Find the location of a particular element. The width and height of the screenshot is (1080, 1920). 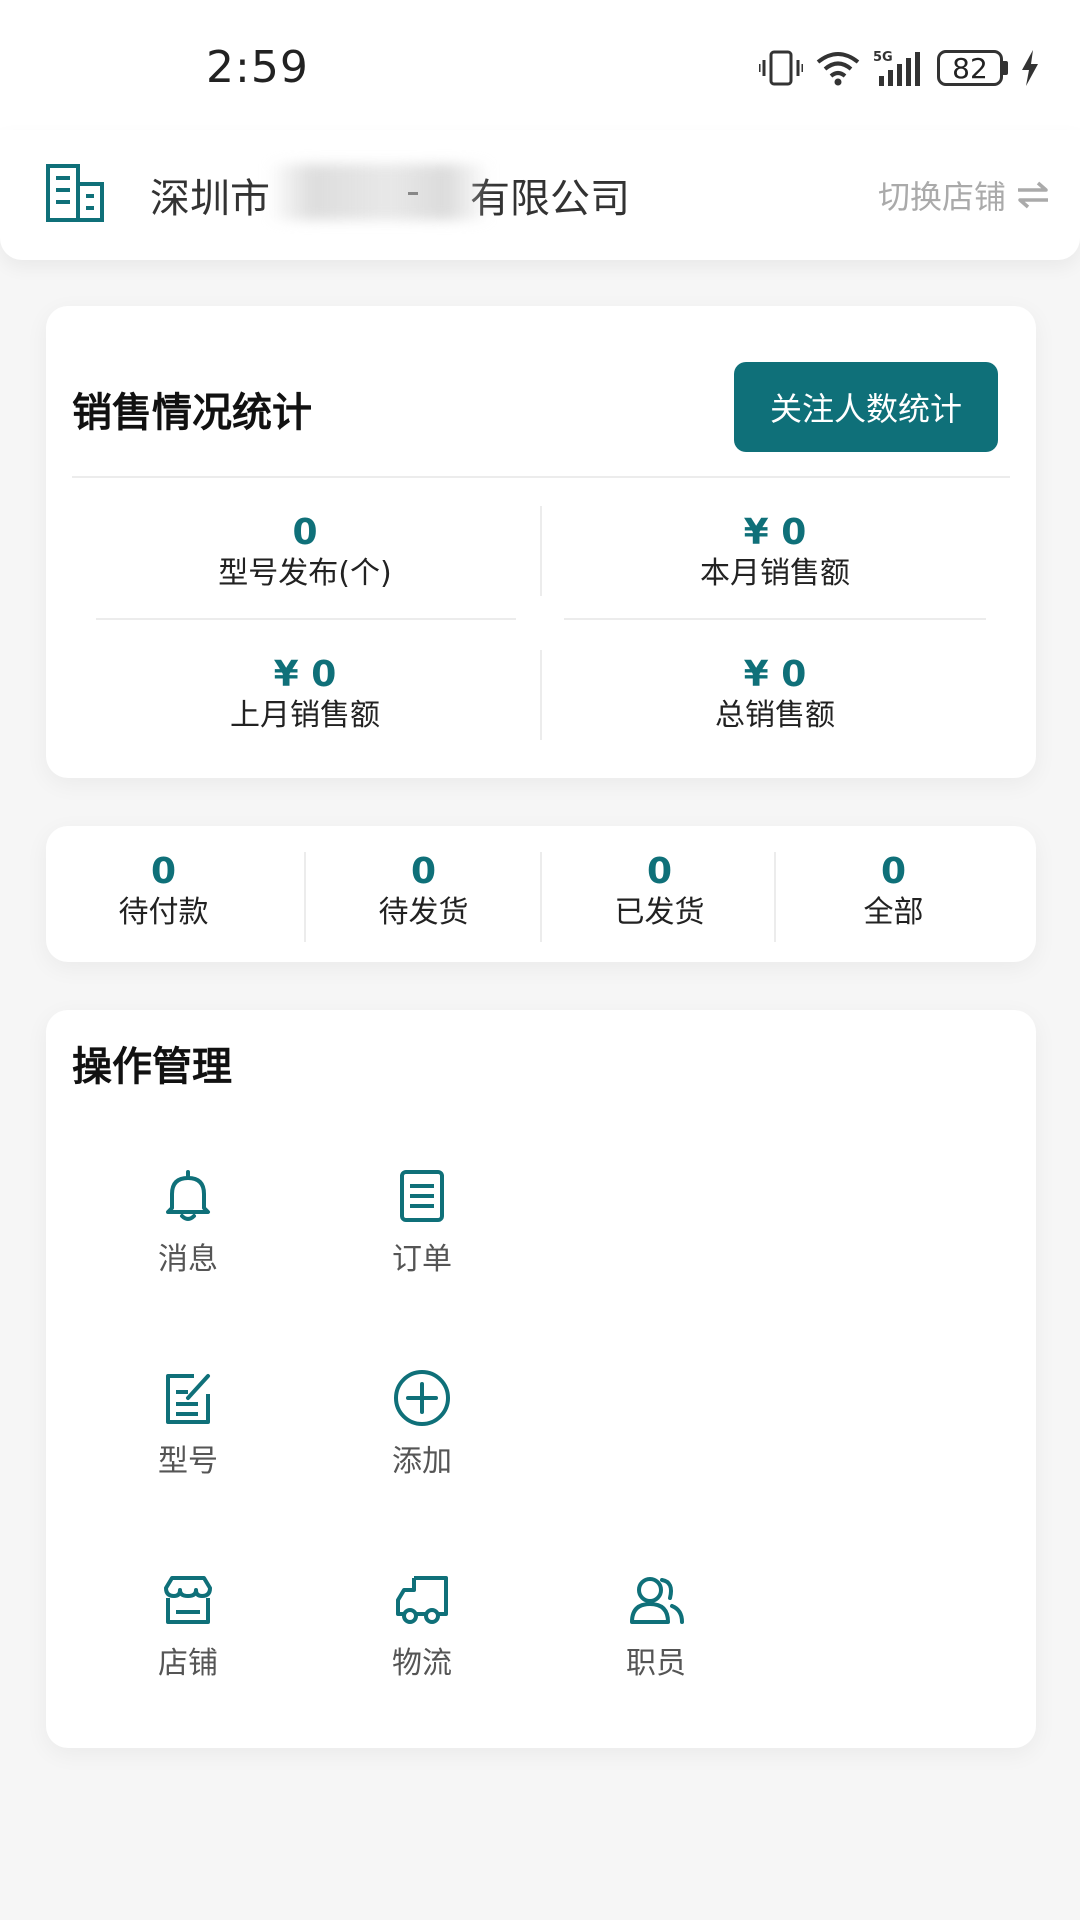

battery-level: 82 is located at coordinates (970, 68).